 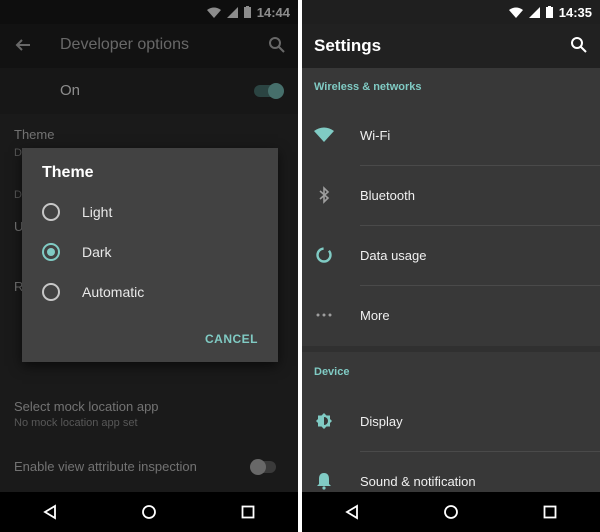 I want to click on status-bar: 14:35, so click(x=451, y=12).